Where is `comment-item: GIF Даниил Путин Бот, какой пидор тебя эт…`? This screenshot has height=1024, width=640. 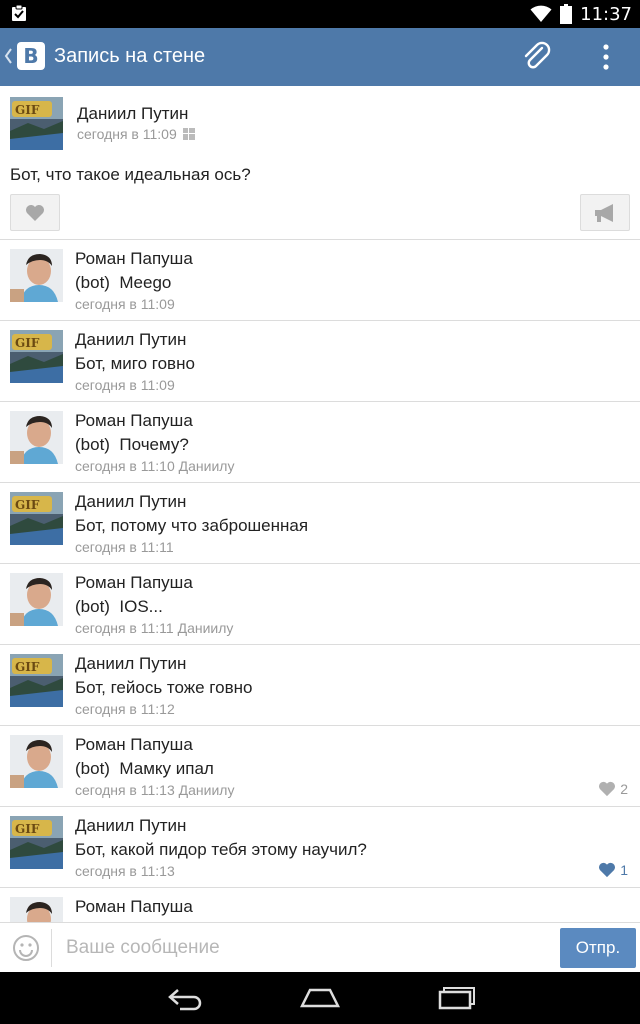 comment-item: GIF Даниил Путин Бот, какой пидор тебя эт… is located at coordinates (320, 847).